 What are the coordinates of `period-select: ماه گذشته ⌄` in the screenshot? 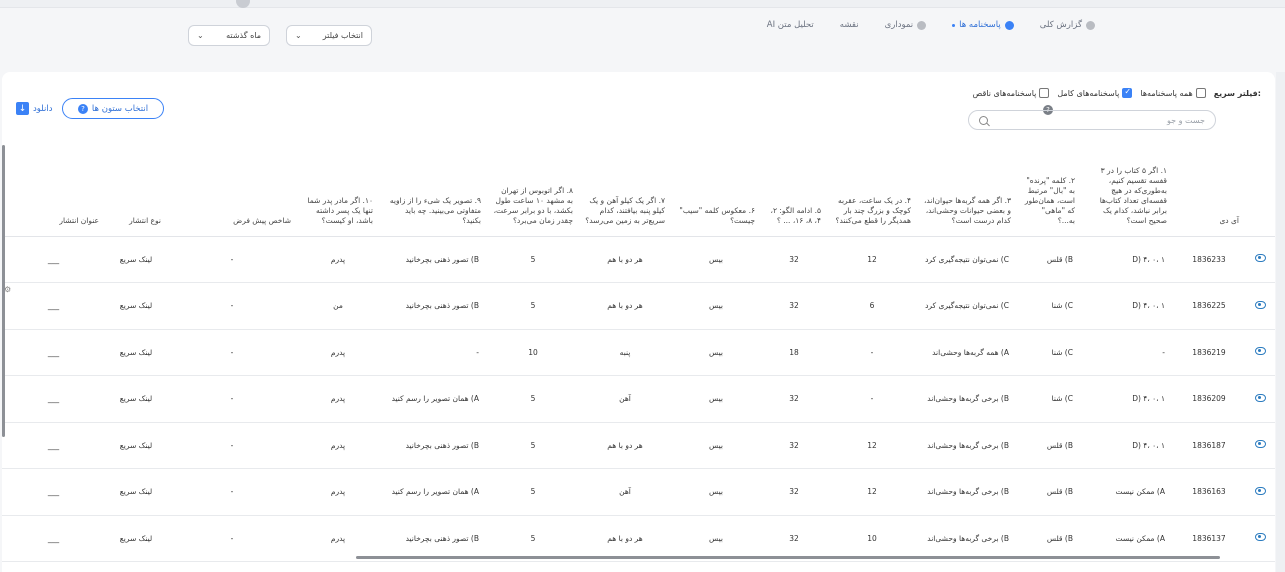 It's located at (229, 35).